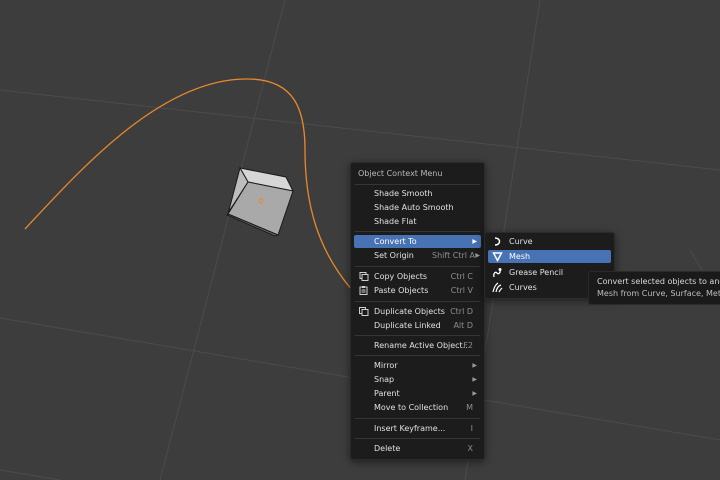  Describe the element at coordinates (417, 221) in the screenshot. I see `menu-item-shade-flat: Shade Flat` at that location.